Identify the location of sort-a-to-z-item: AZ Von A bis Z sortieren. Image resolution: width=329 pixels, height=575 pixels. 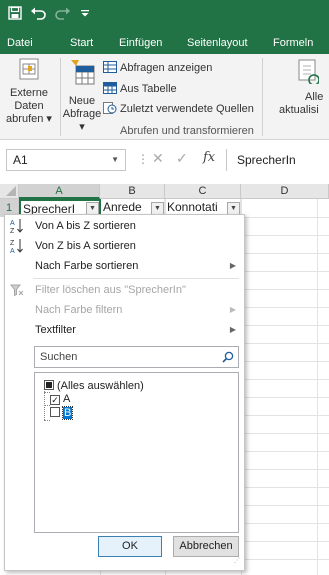
(124, 226).